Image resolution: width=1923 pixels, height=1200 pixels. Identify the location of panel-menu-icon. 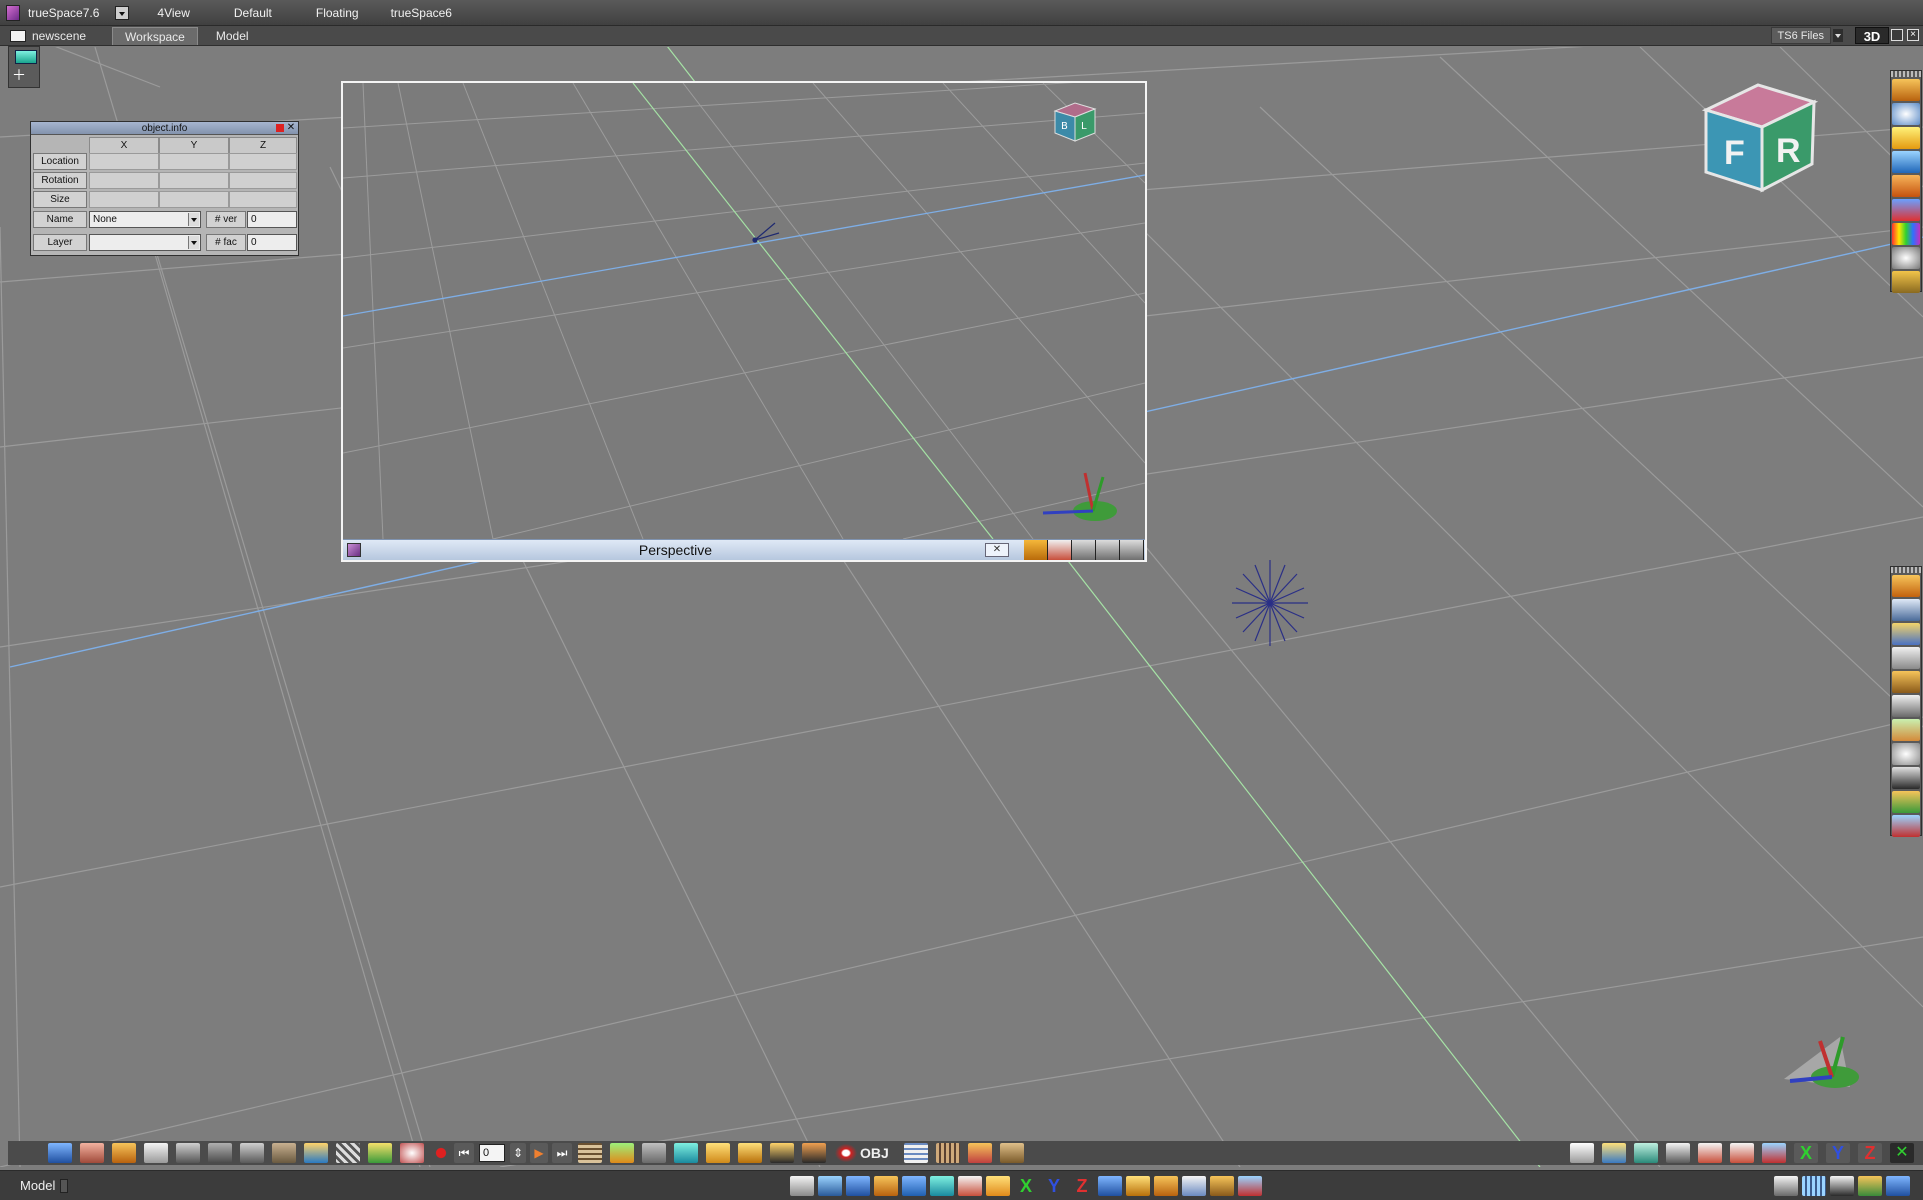
(280, 128).